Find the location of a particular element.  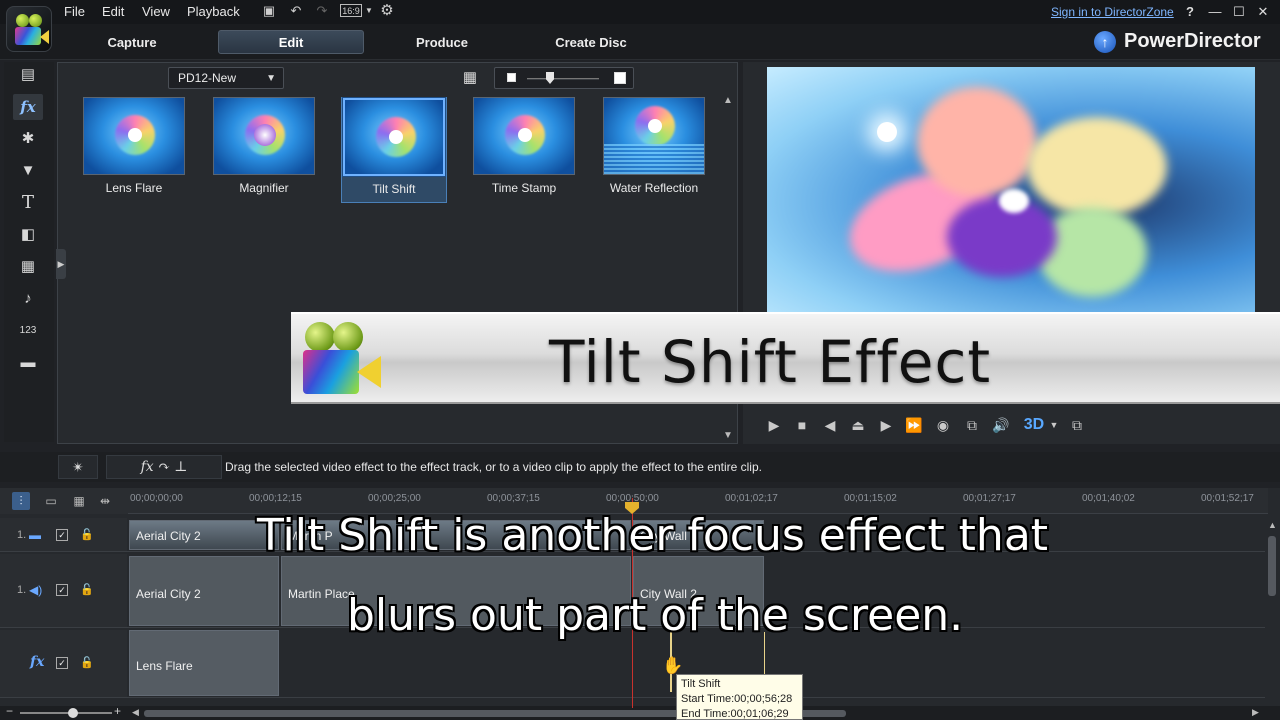

fit-timeline-icon: ⇹ is located at coordinates (105, 501).